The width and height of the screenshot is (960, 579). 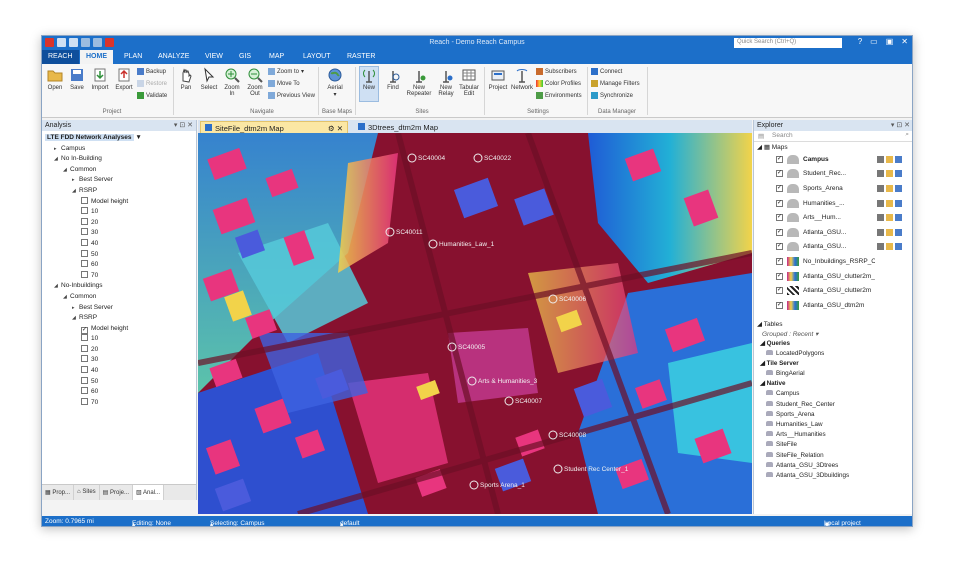 I want to click on tab-sites: ⌂ Sites, so click(x=87, y=492).